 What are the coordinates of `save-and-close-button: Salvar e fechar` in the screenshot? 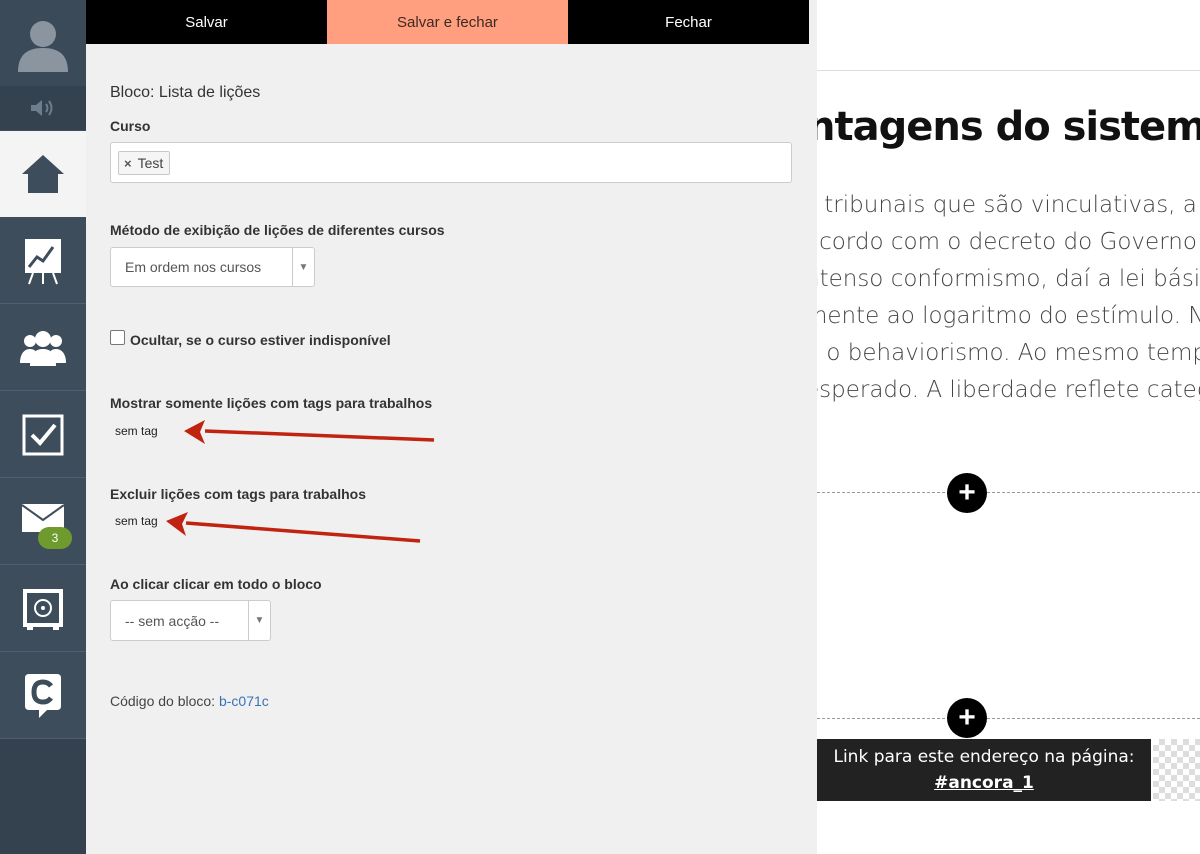 It's located at (447, 22).